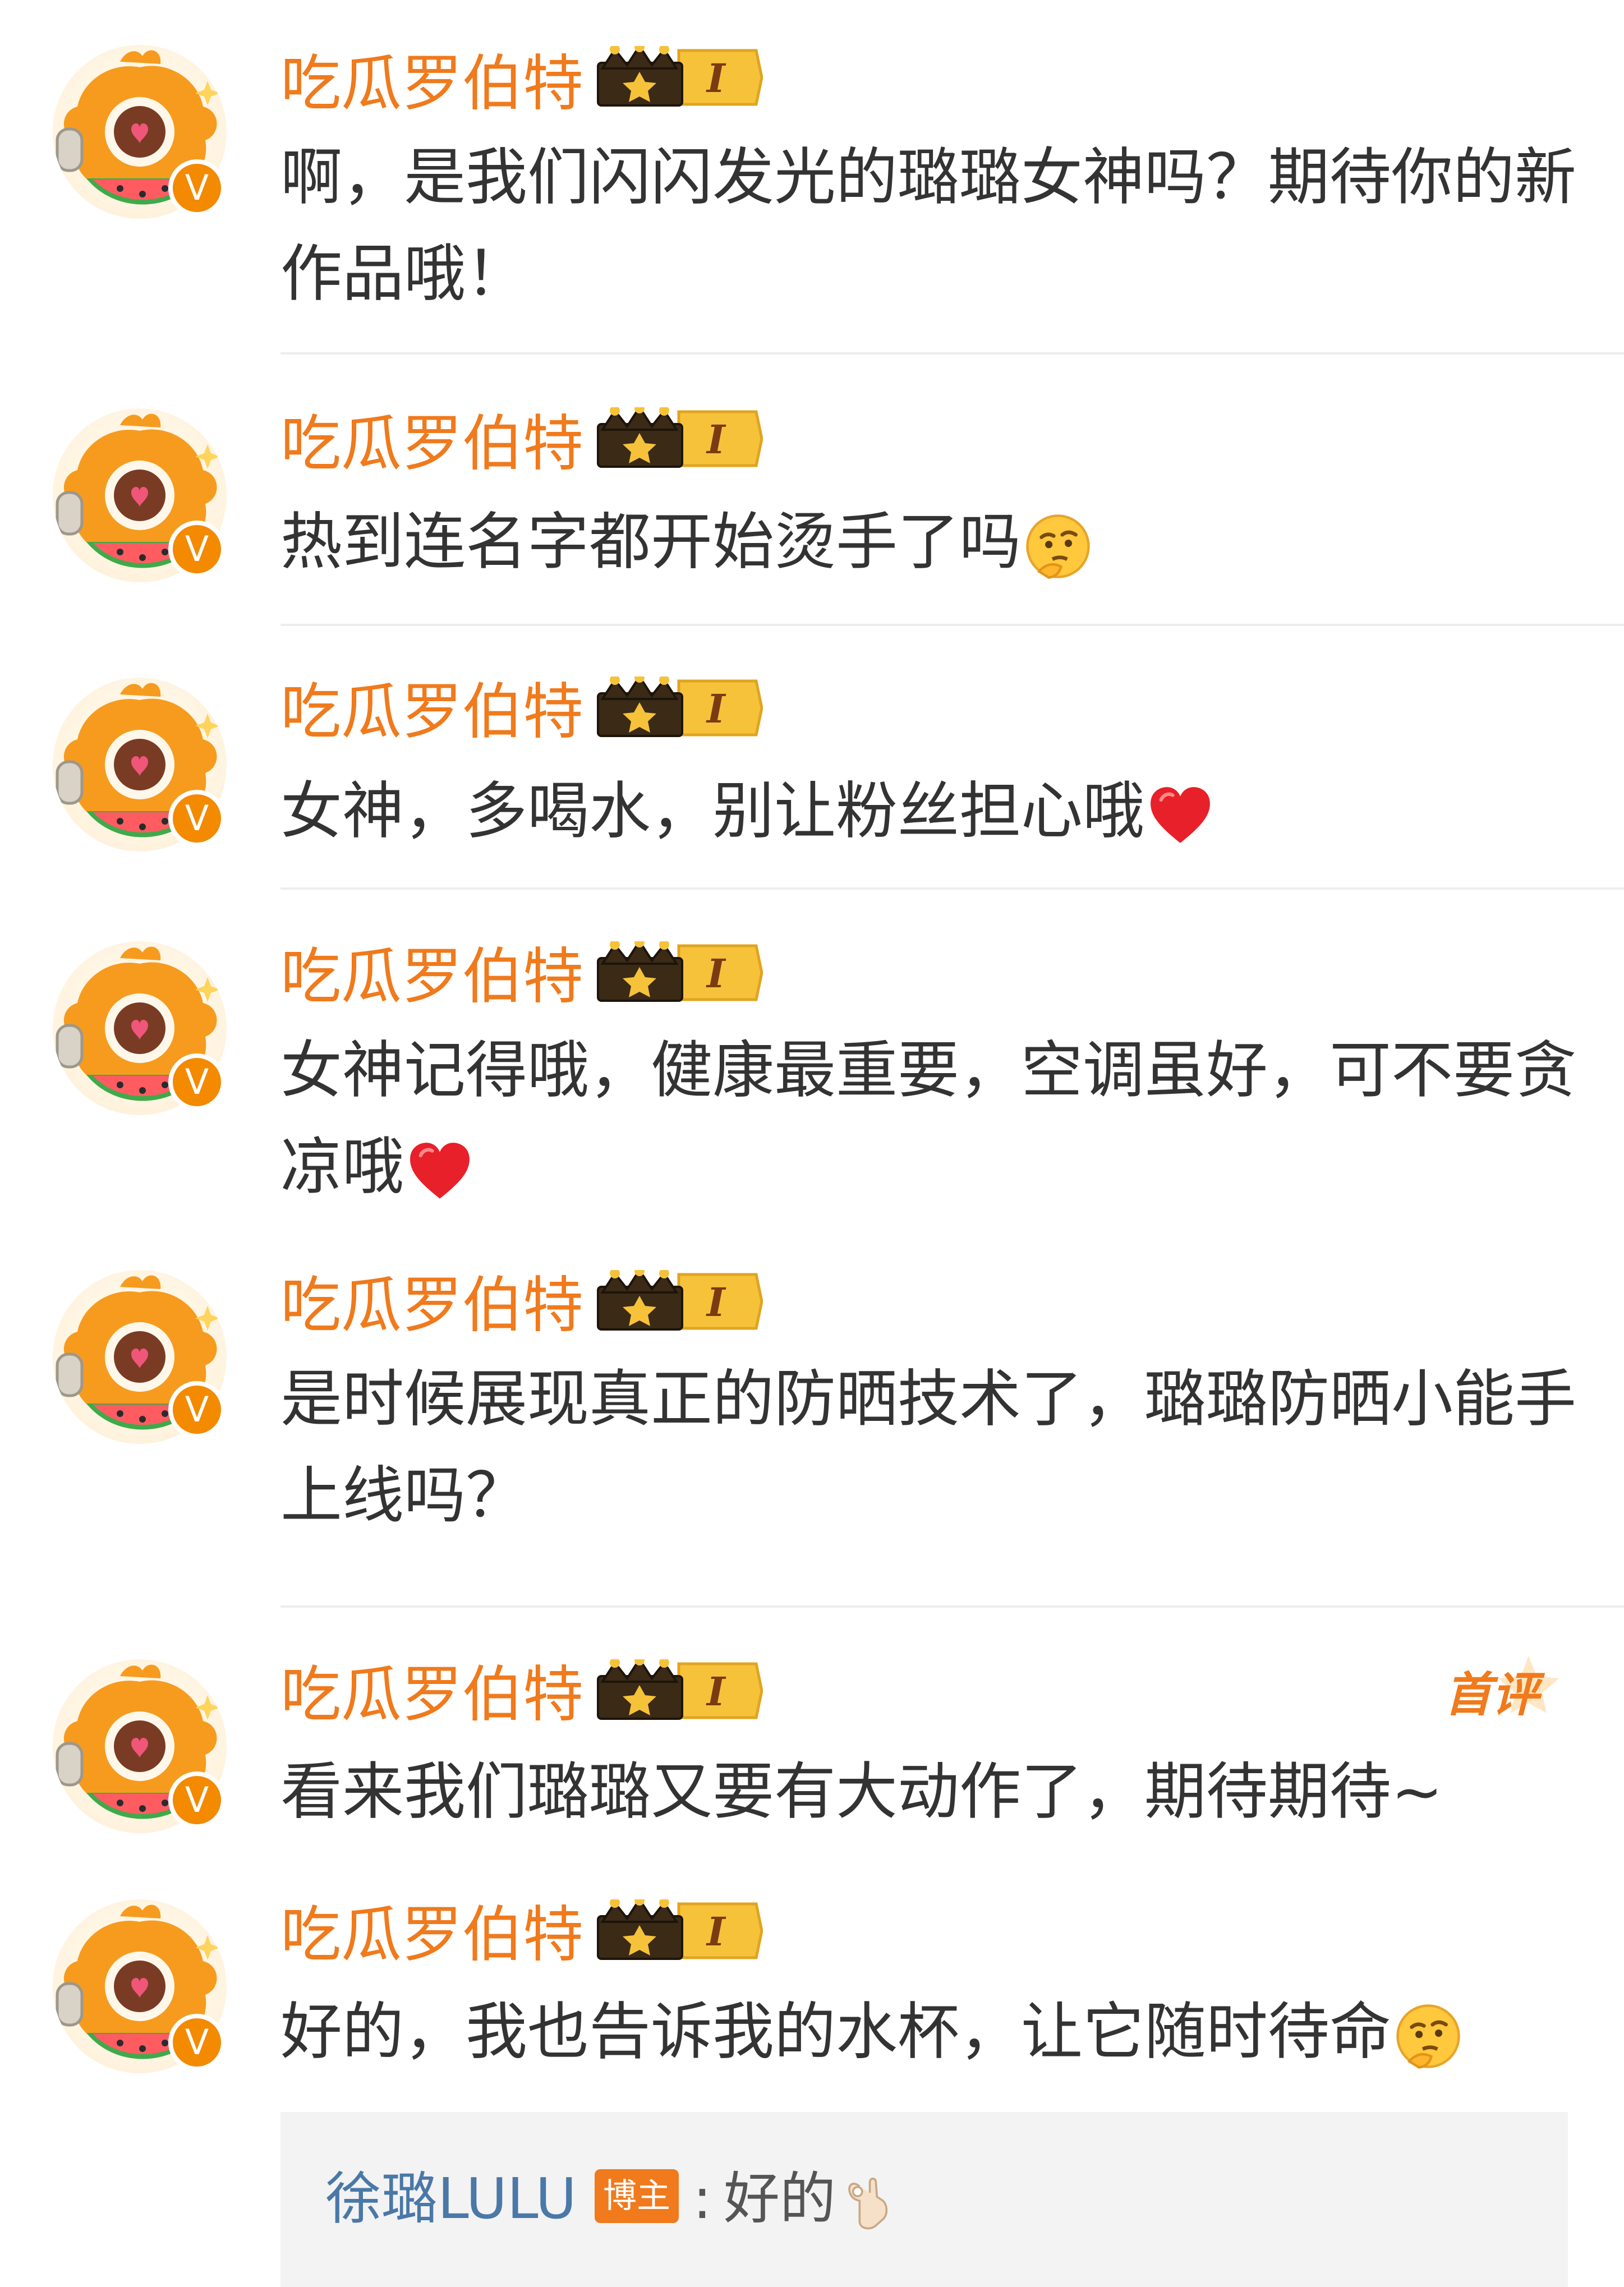 Image resolution: width=1624 pixels, height=2287 pixels. I want to click on comment-text: 女神，多喝水，别让粉丝担心哦, so click(937, 811).